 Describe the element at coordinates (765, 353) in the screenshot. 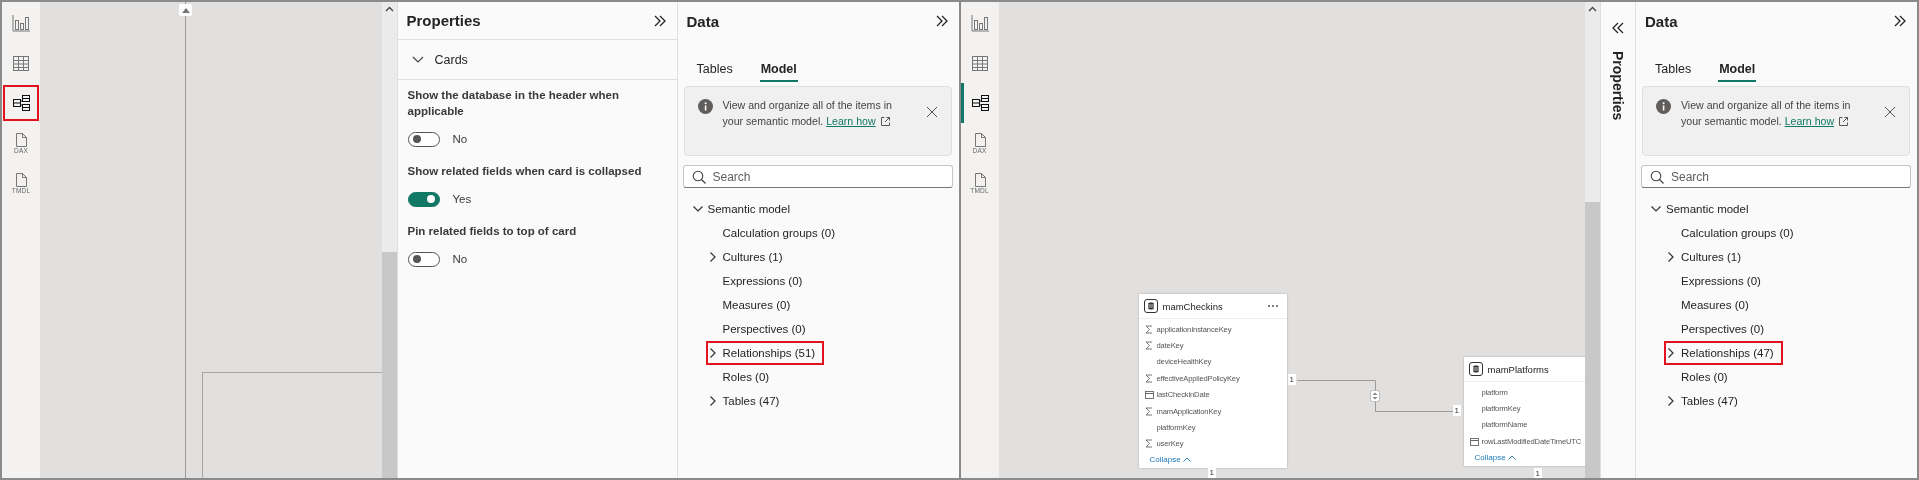

I see `tree-item: Relationships (51)` at that location.